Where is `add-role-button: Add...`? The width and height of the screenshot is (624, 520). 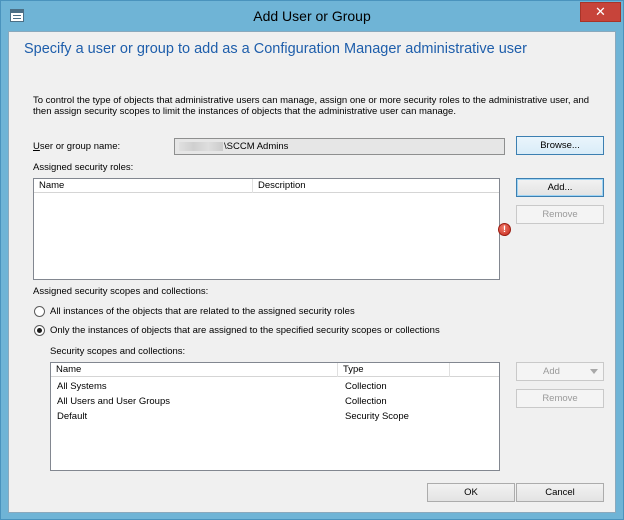
add-role-button: Add... is located at coordinates (560, 187).